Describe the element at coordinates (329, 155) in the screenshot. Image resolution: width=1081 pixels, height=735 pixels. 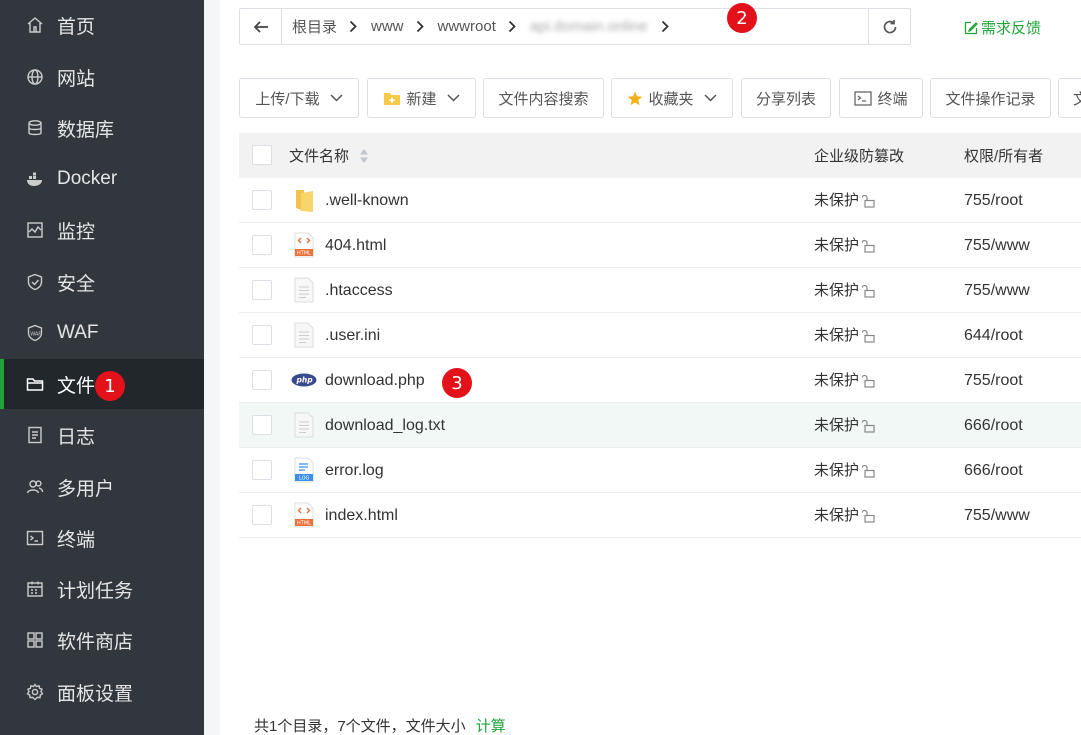
I see `column-header-name: 文件名称` at that location.